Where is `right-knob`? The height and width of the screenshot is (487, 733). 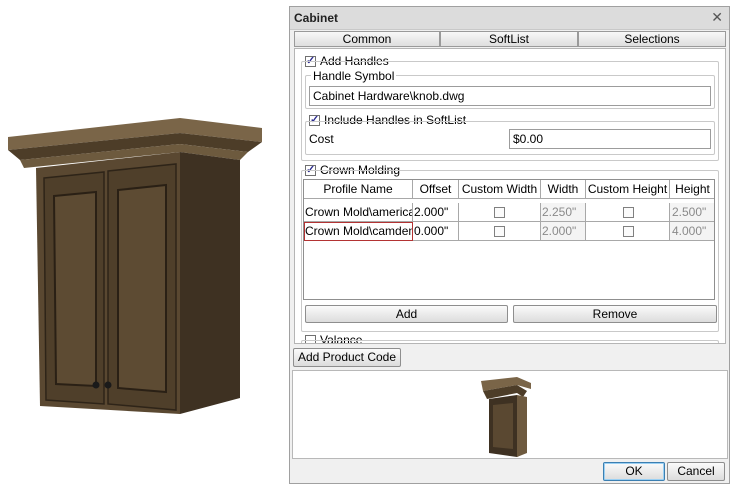
right-knob is located at coordinates (108, 385).